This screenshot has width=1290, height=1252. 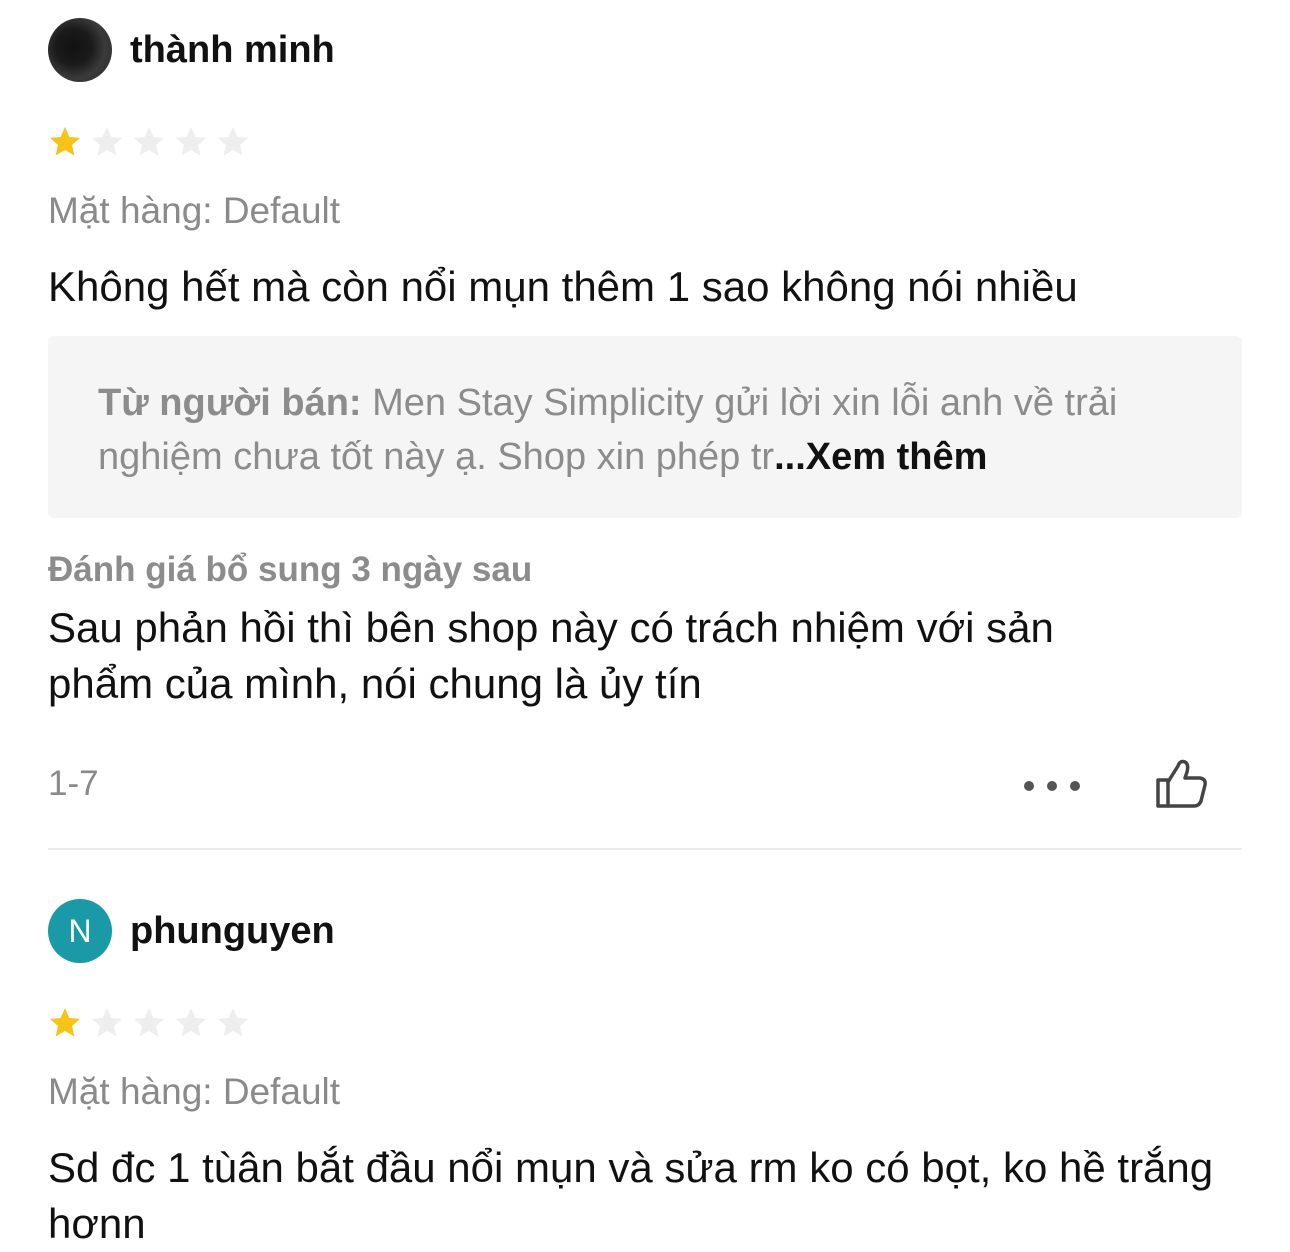 I want to click on reviewer-header: thành minh, so click(x=645, y=50).